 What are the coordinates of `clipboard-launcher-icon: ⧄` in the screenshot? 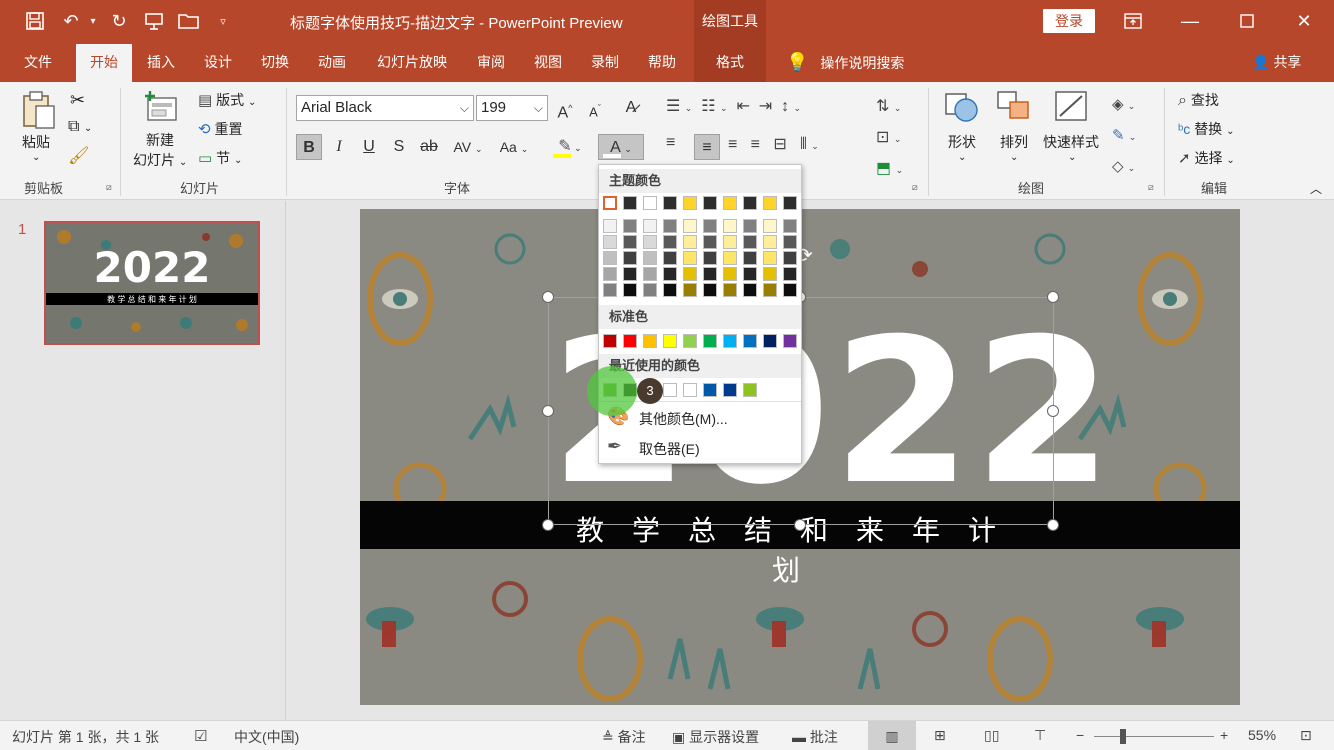 It's located at (109, 187).